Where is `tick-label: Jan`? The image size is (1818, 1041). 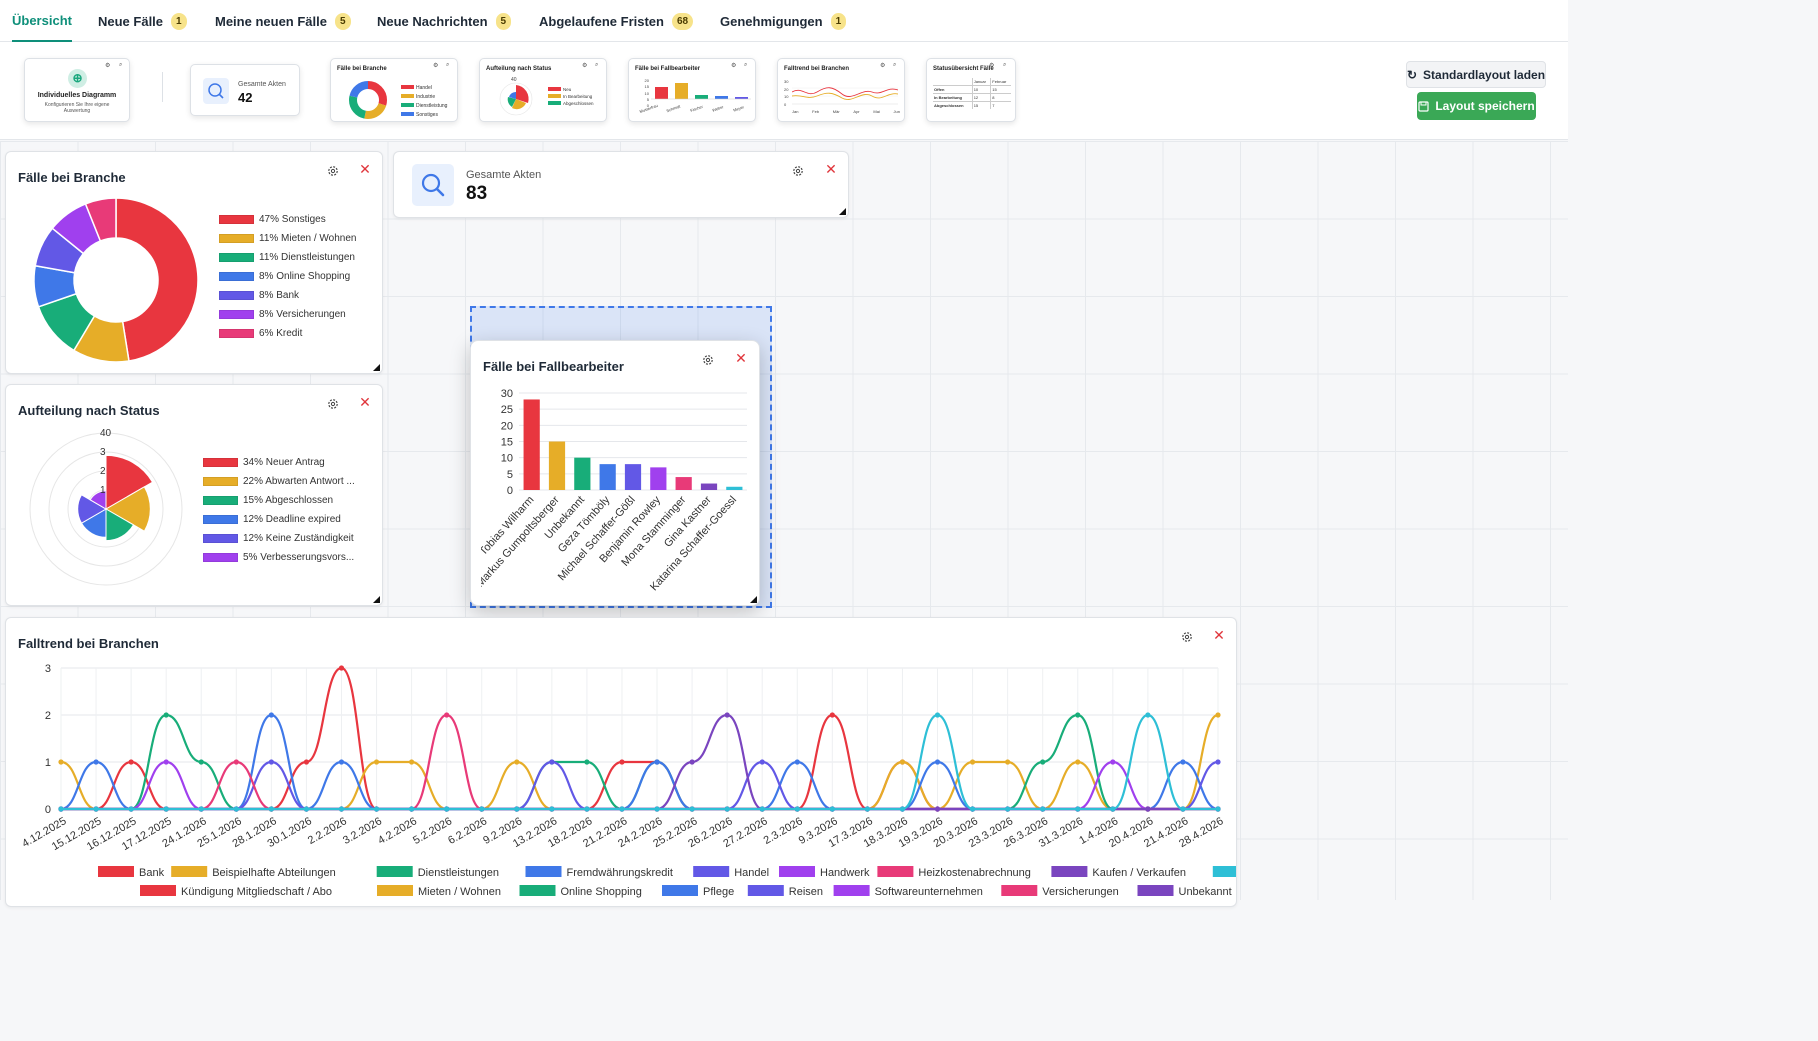
tick-label: Jan is located at coordinates (795, 111).